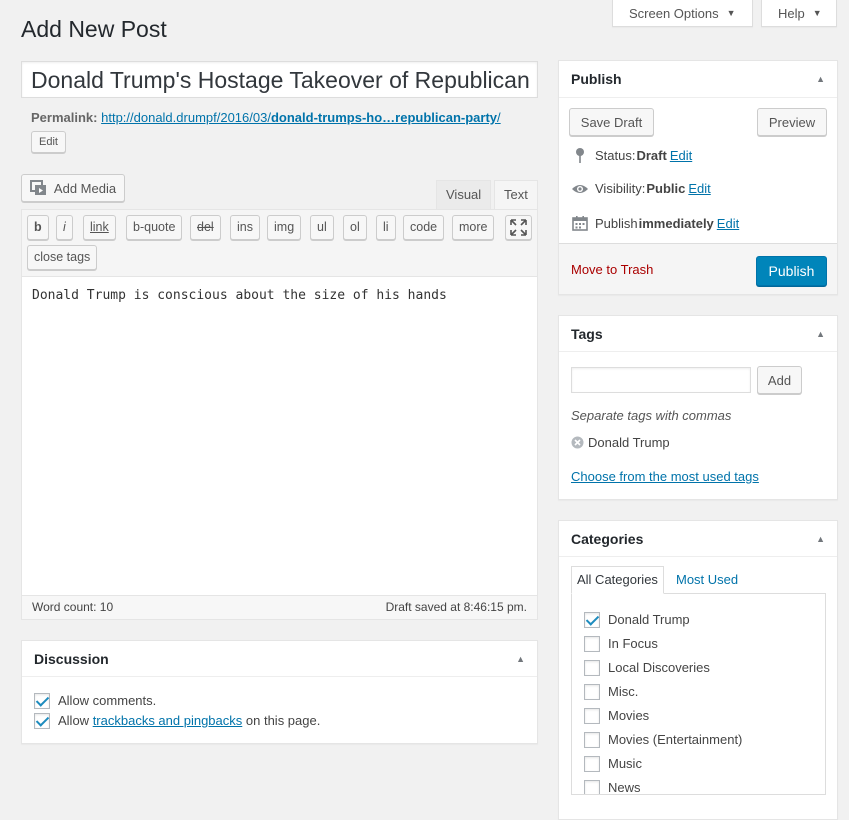  I want to click on discussion-title: Discussion, so click(71, 658).